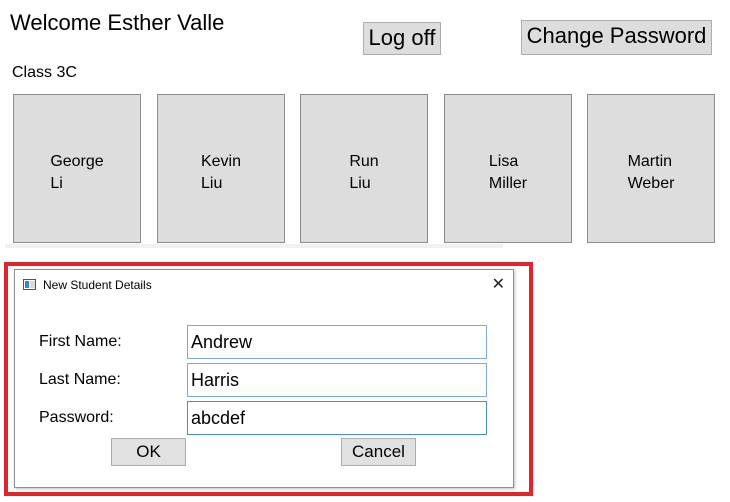 This screenshot has width=730, height=502. Describe the element at coordinates (337, 380) in the screenshot. I see `last-name-field` at that location.